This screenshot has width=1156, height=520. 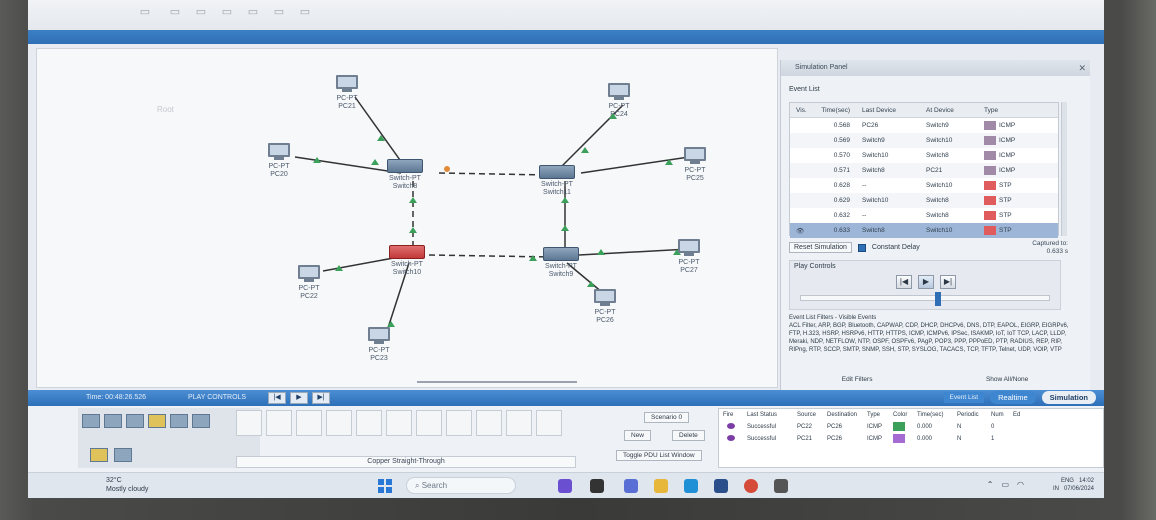 What do you see at coordinates (904, 282) in the screenshot?
I see `back-button: |◀` at bounding box center [904, 282].